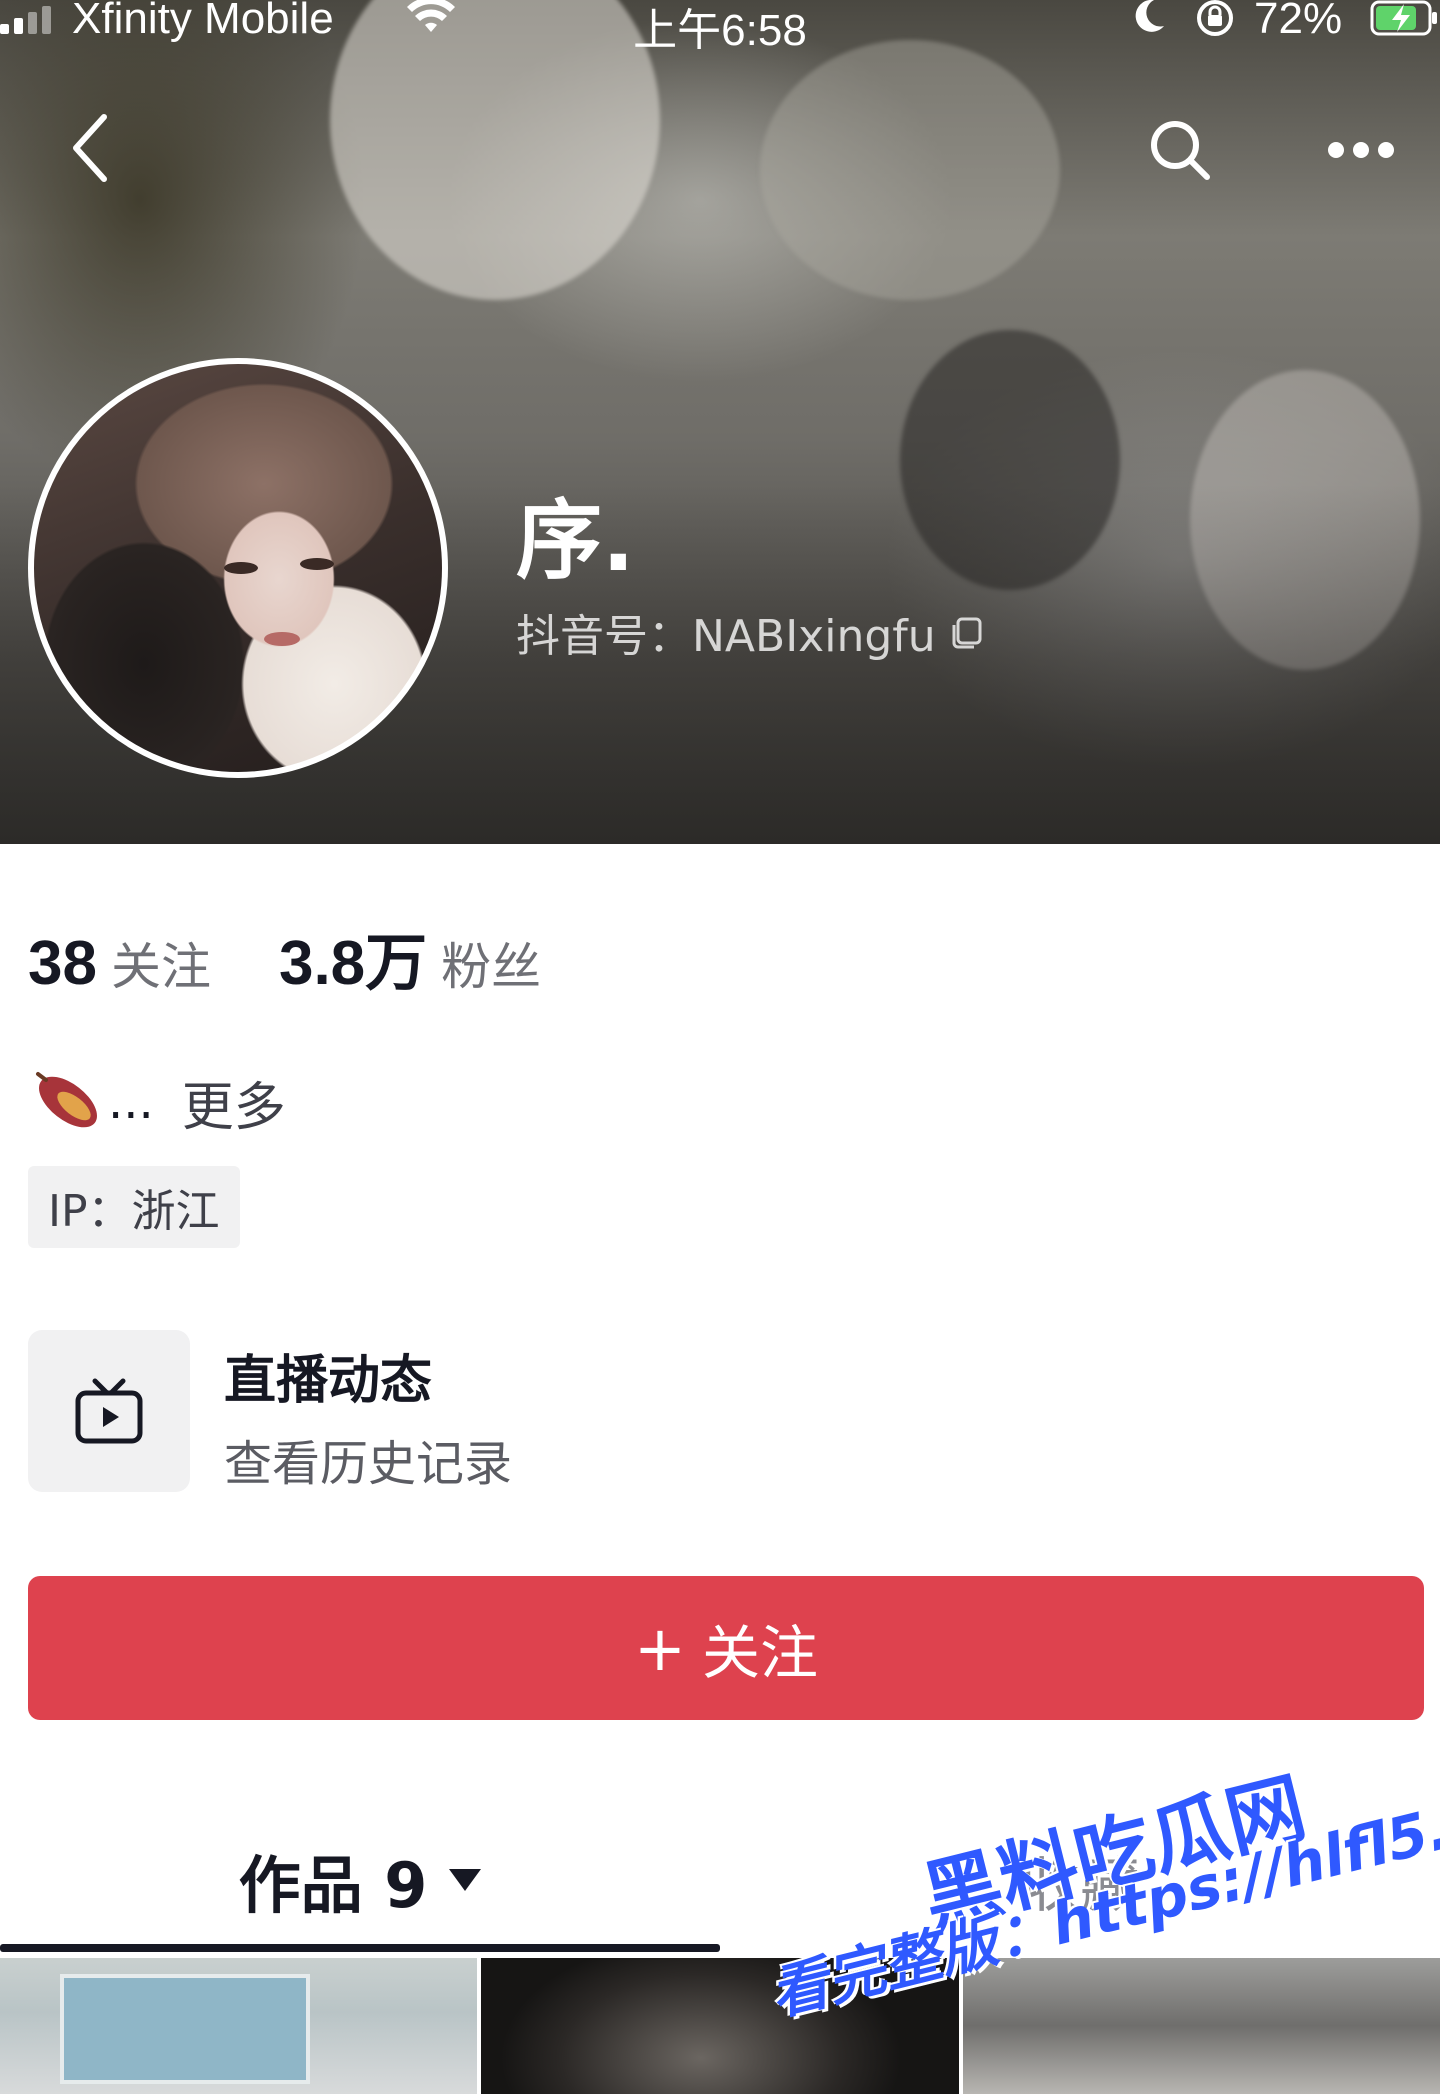 This screenshot has height=2094, width=1440. Describe the element at coordinates (1148, 20) in the screenshot. I see `moon-icon` at that location.